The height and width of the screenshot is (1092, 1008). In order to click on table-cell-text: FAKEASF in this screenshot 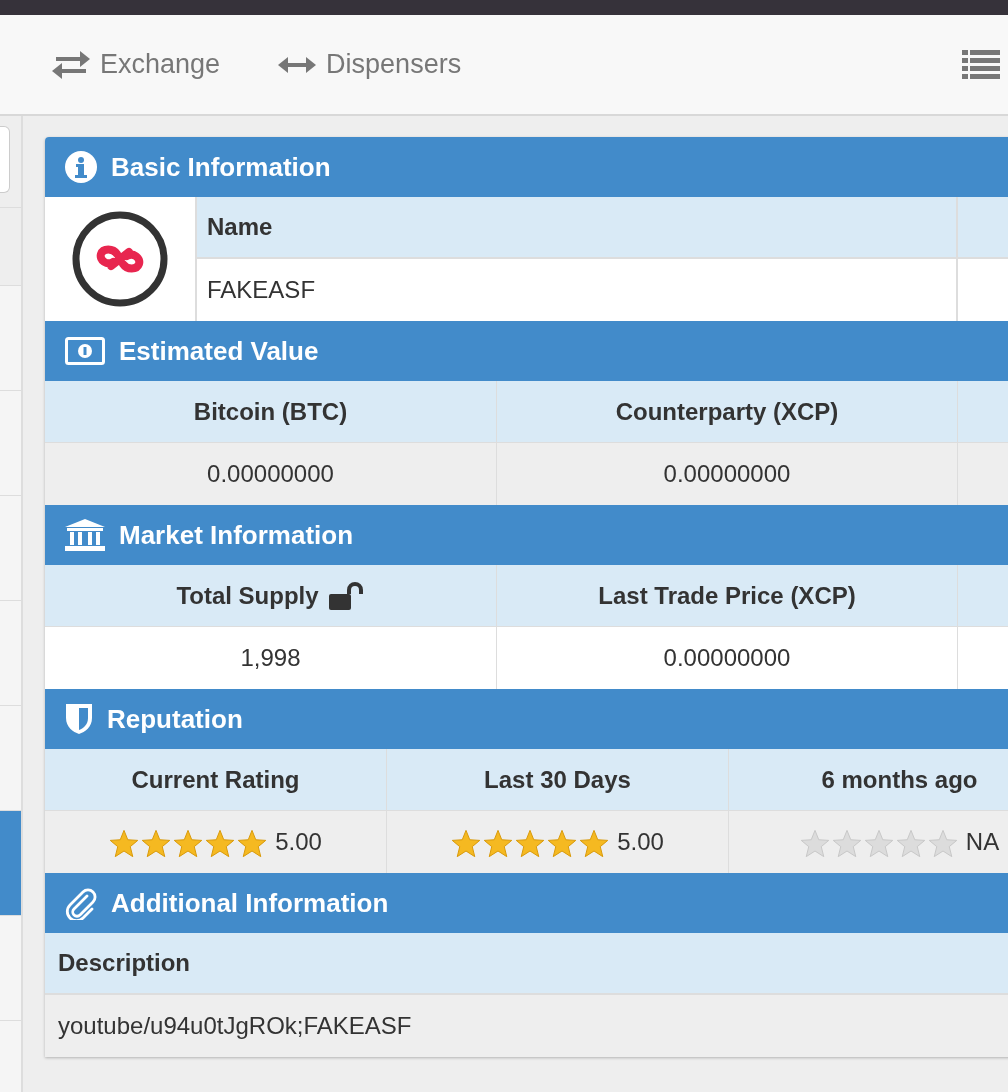, I will do `click(261, 290)`.